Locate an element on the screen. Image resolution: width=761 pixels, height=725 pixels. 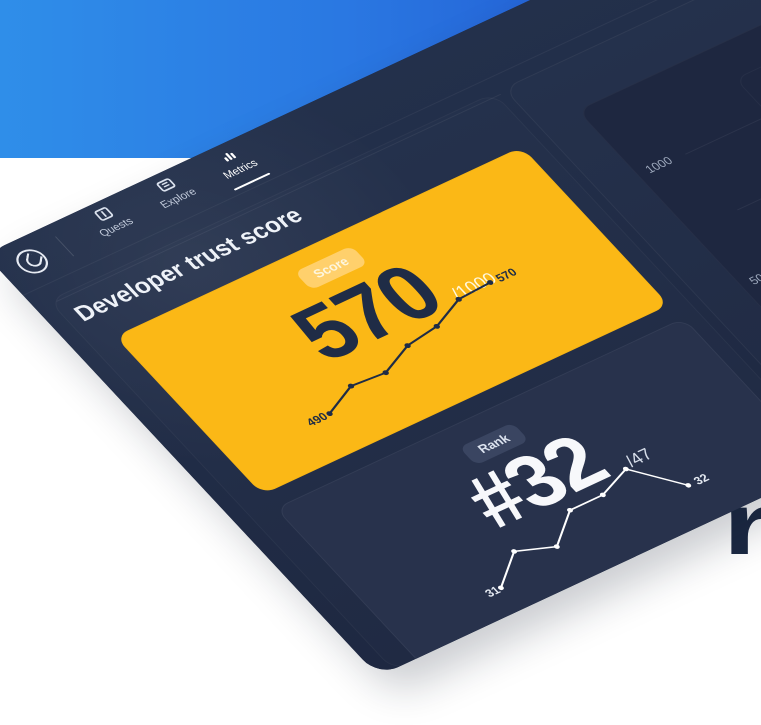
metrics-icon is located at coordinates (230, 157).